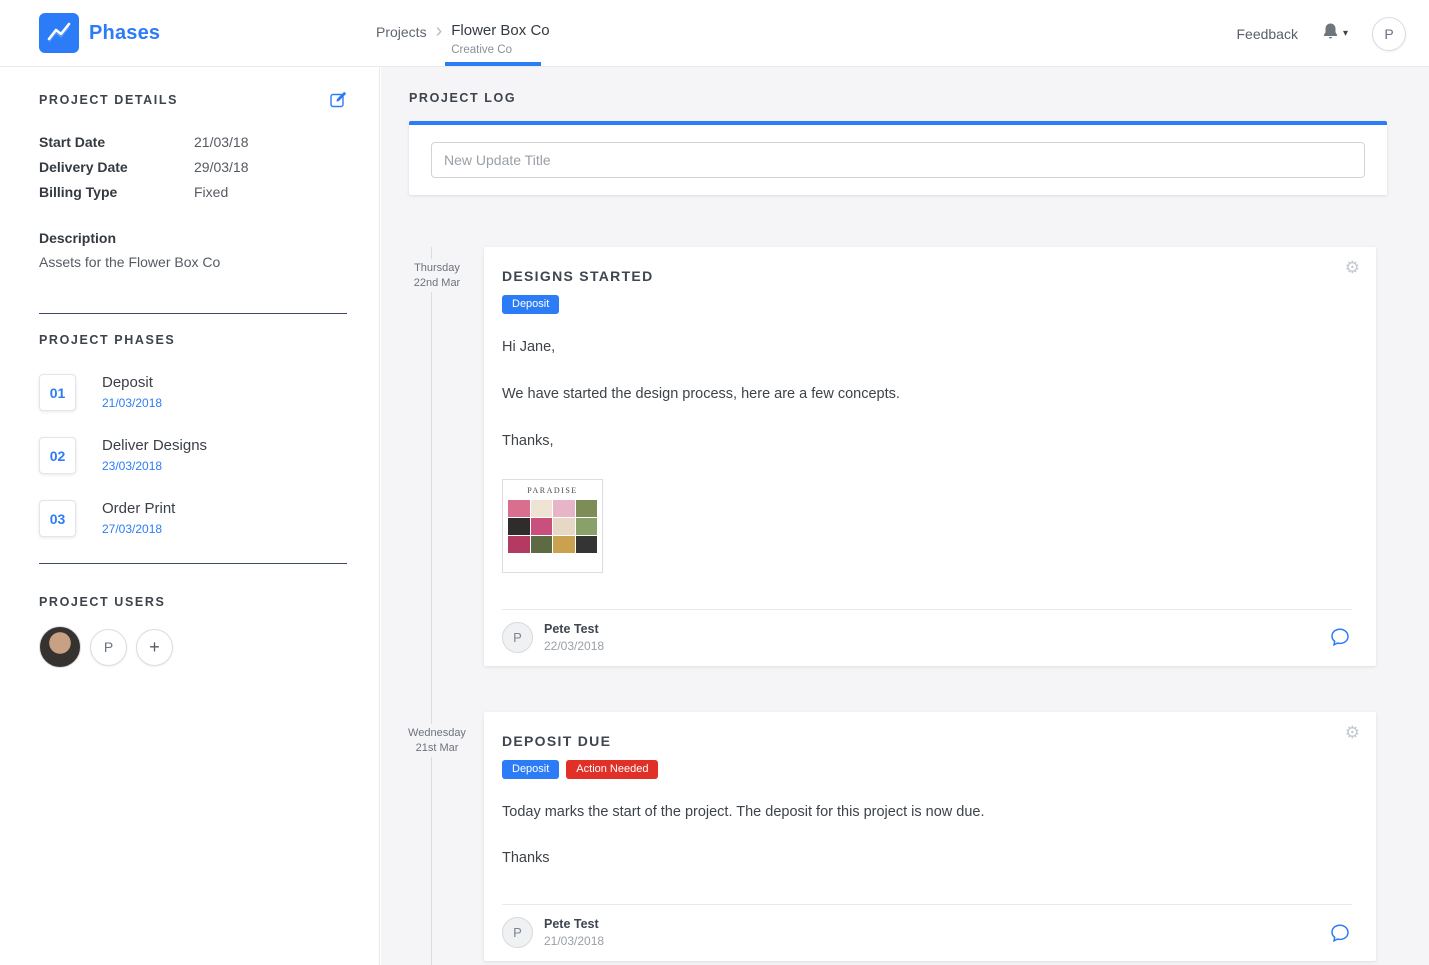  Describe the element at coordinates (57, 455) in the screenshot. I see `phase-number-badge: 02` at that location.